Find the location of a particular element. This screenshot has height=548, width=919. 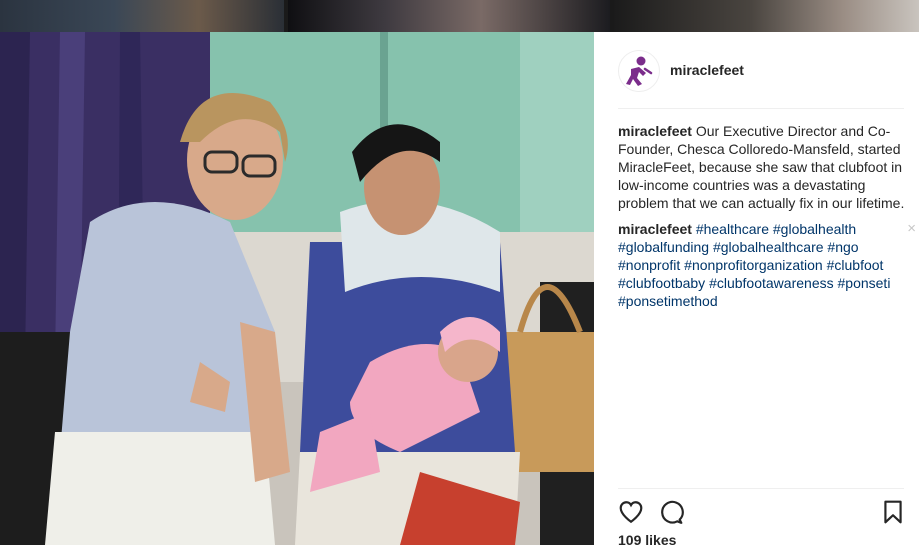

hashtag-link: #nonprofit is located at coordinates (649, 265).